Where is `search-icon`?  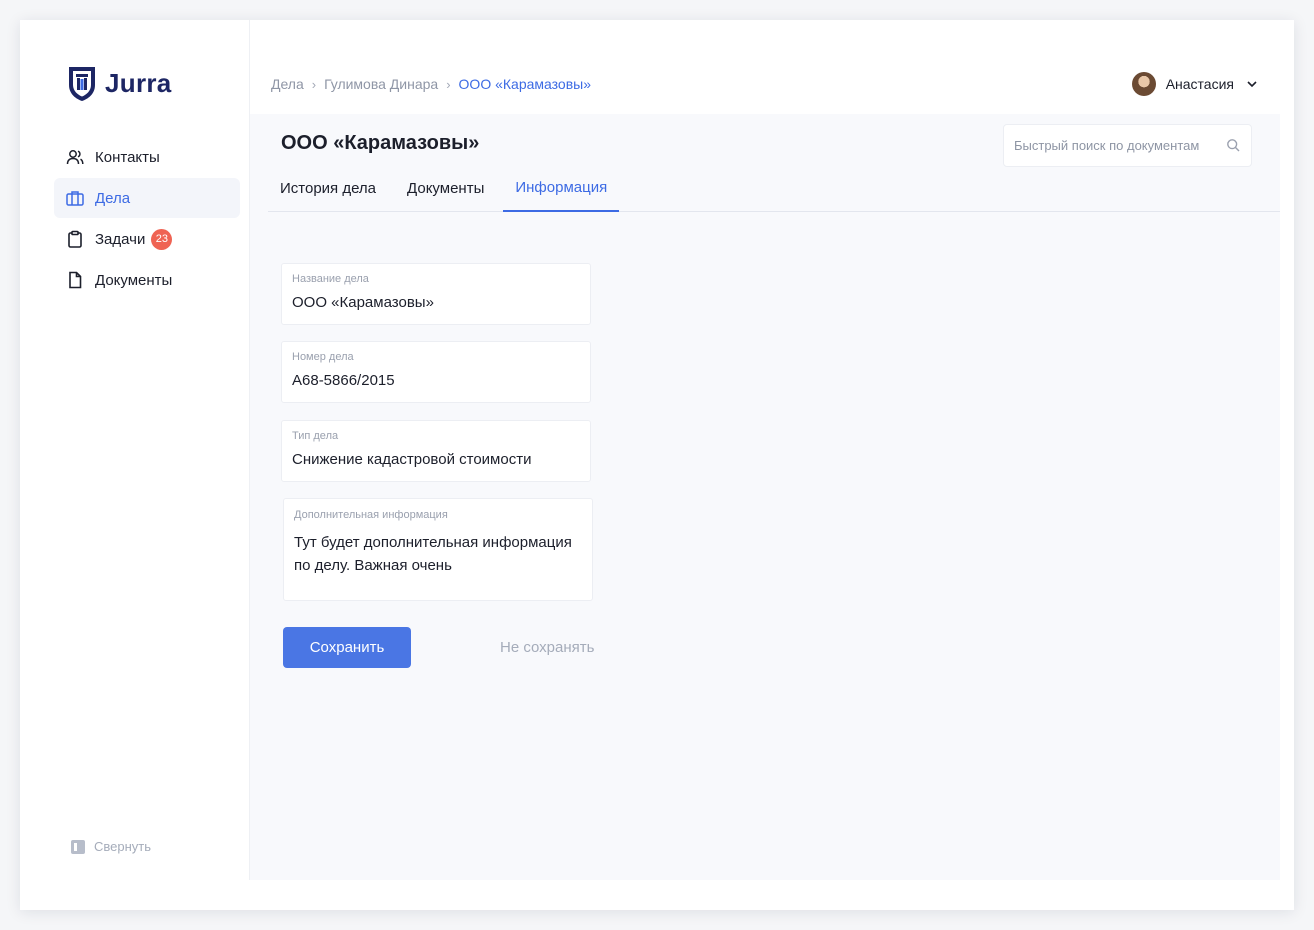
search-icon is located at coordinates (1233, 145).